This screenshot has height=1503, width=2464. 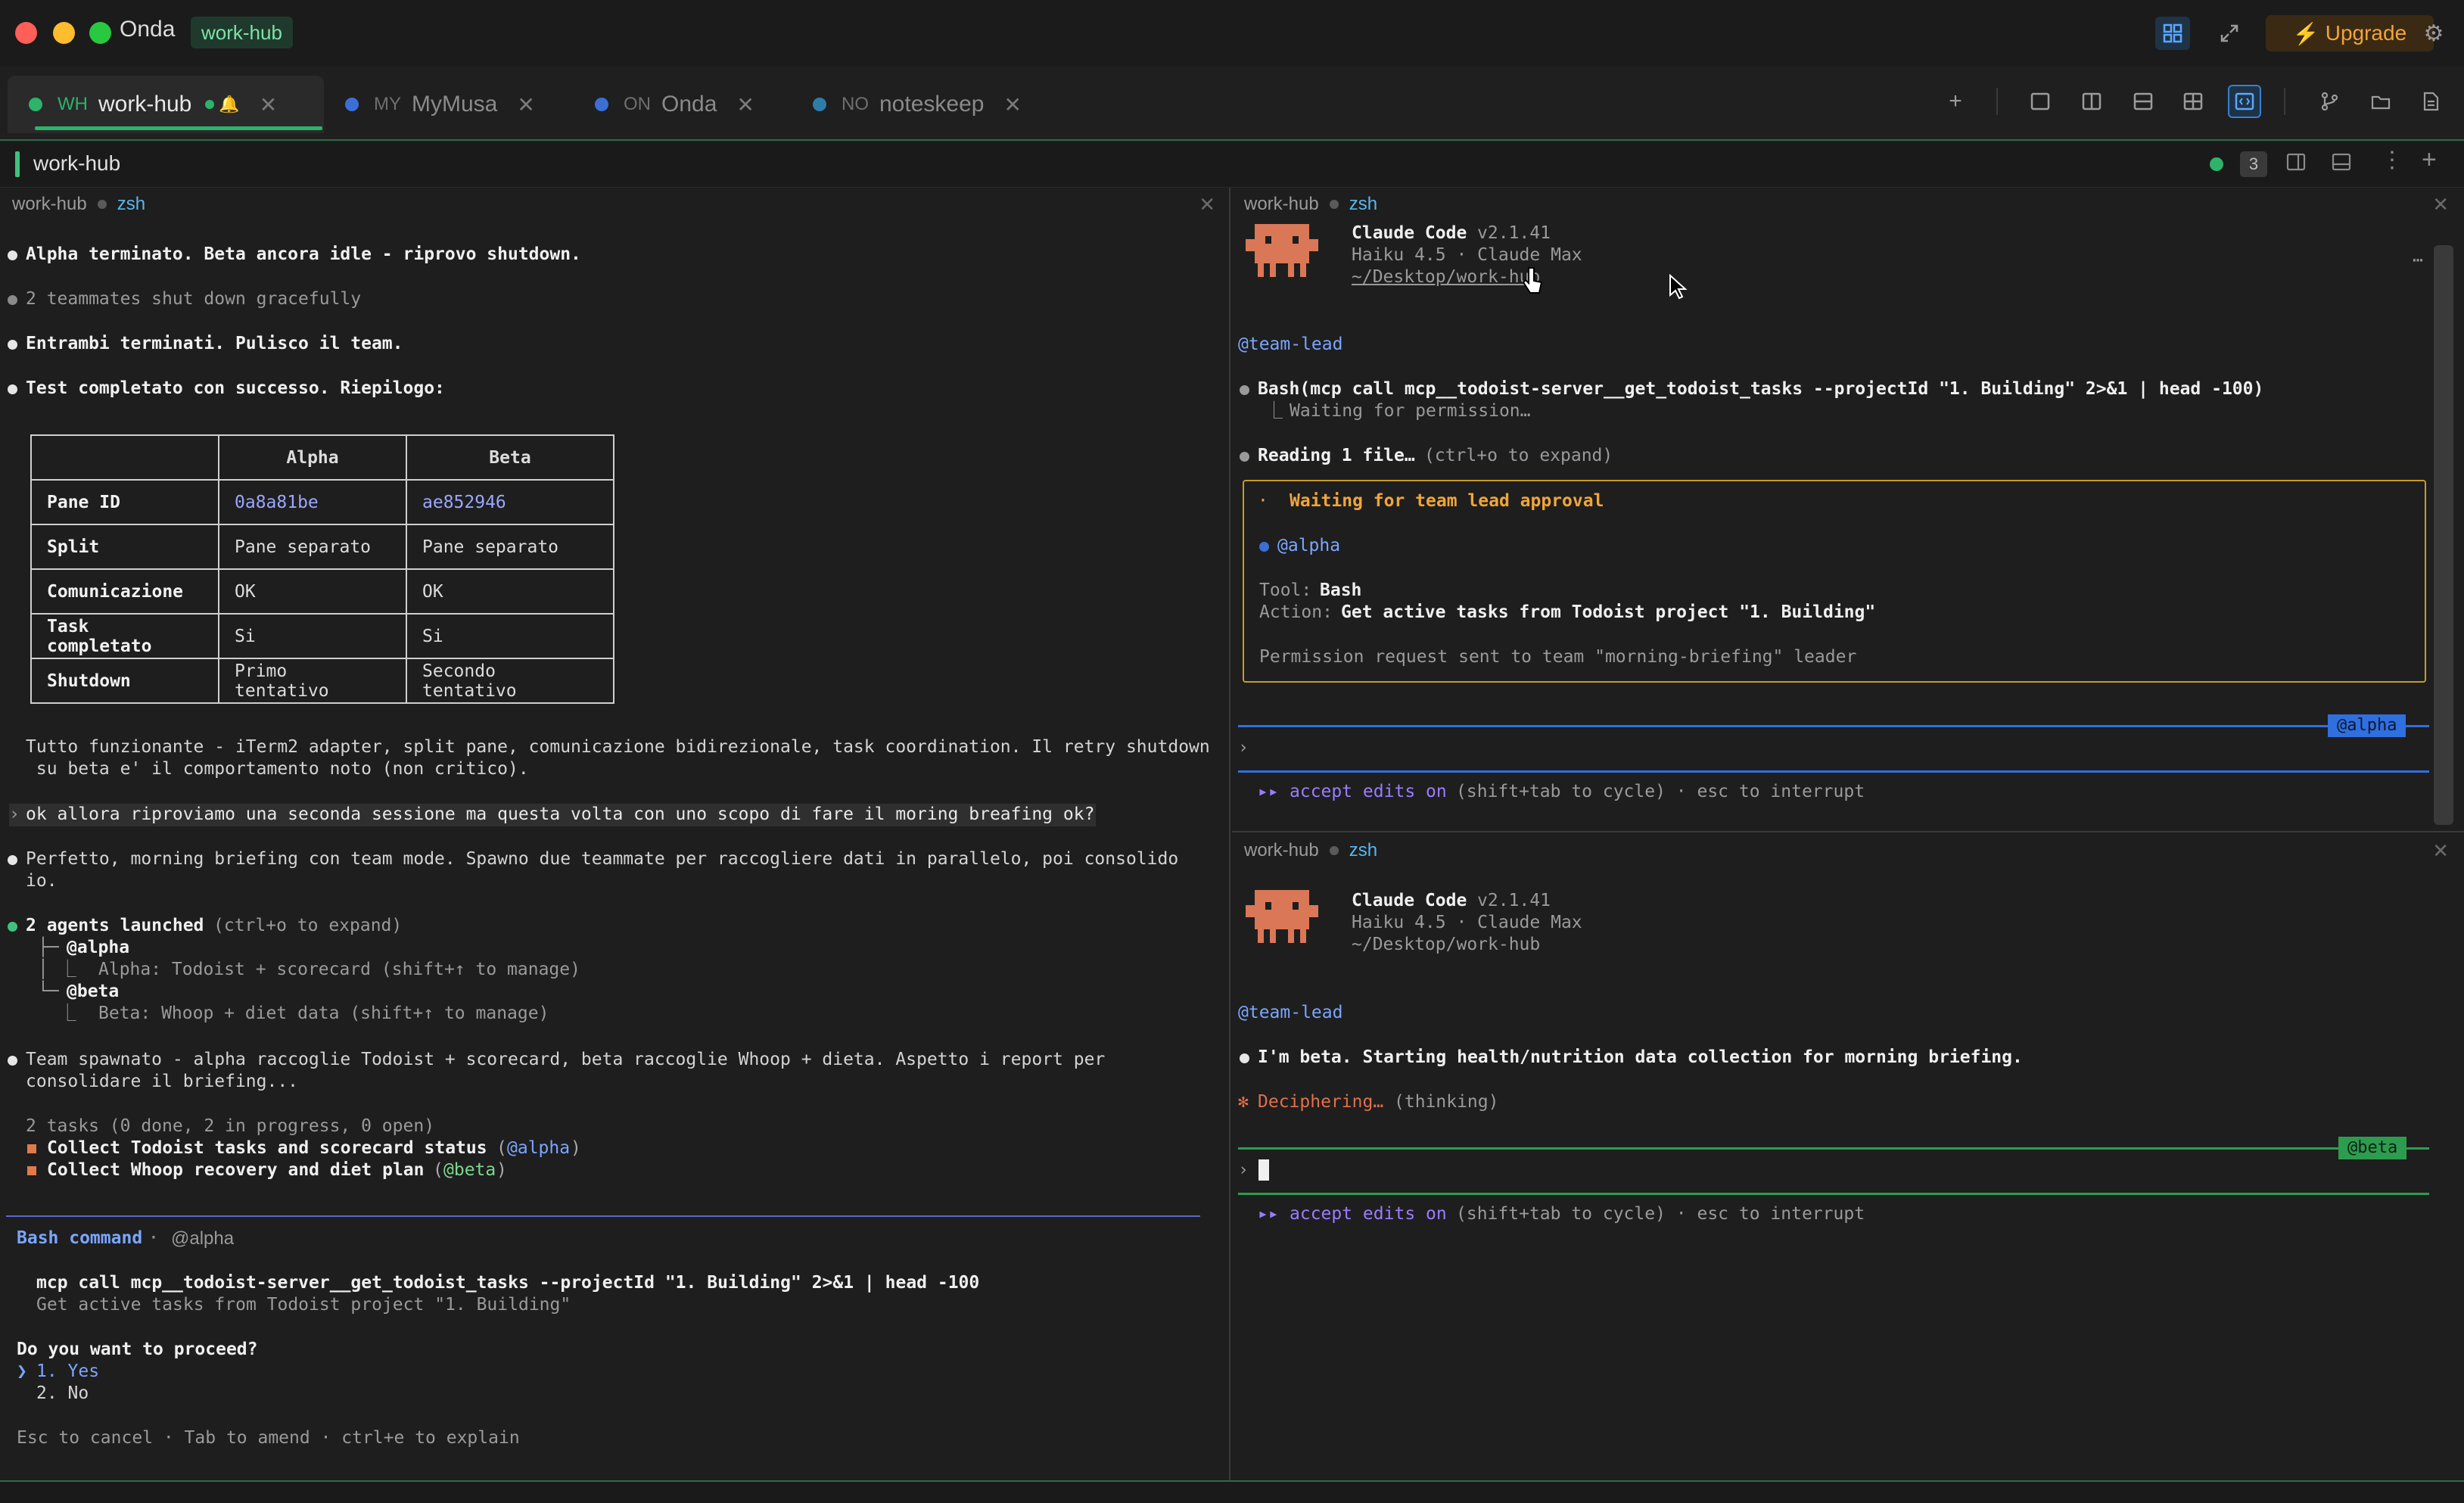 I want to click on selection-cursor: ❯, so click(x=22, y=1372).